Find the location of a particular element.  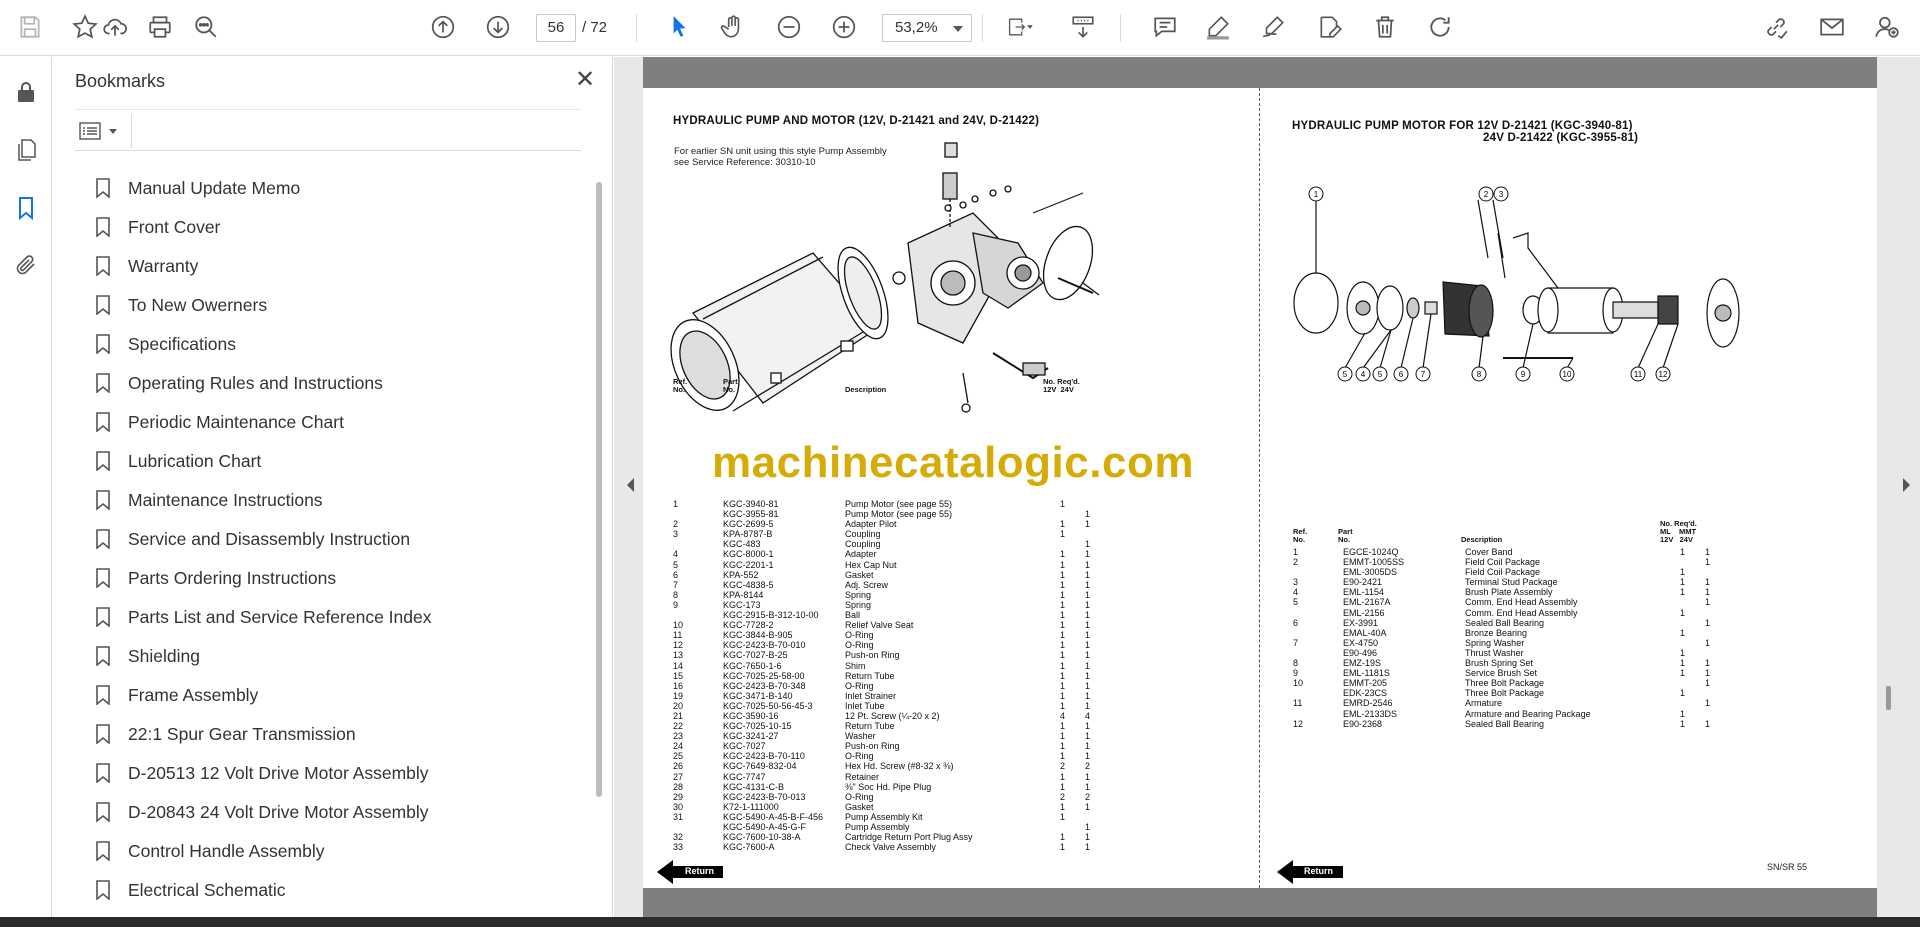

zoom-level-select: 53,2% is located at coordinates (927, 28).